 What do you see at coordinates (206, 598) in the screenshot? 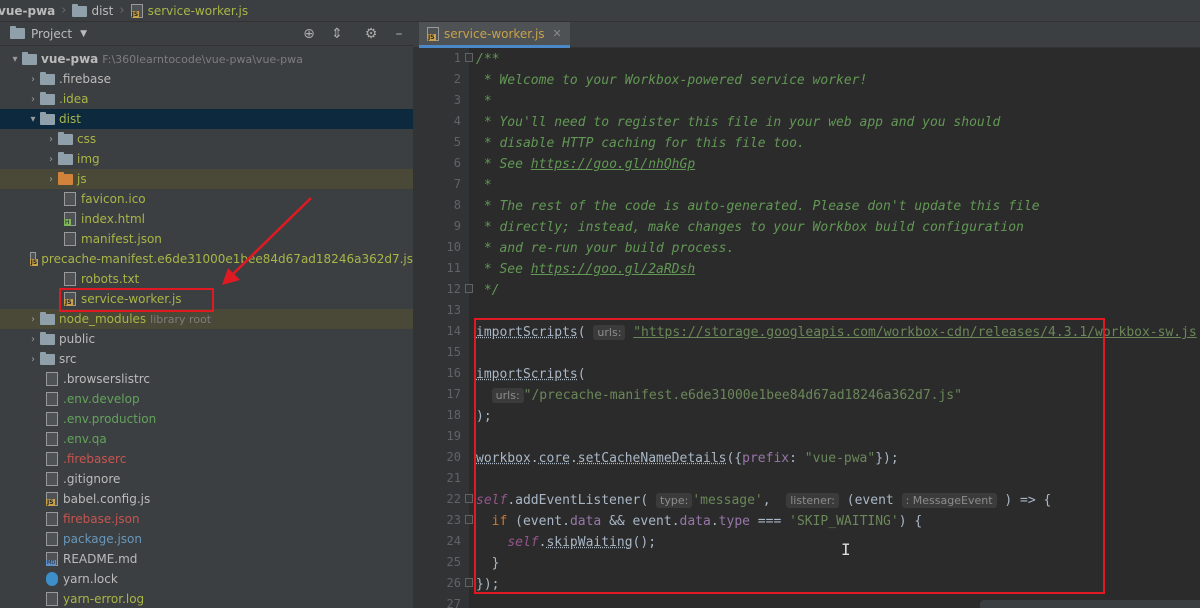
I see `tree-item-yarn-error-log: yarn-error.log` at bounding box center [206, 598].